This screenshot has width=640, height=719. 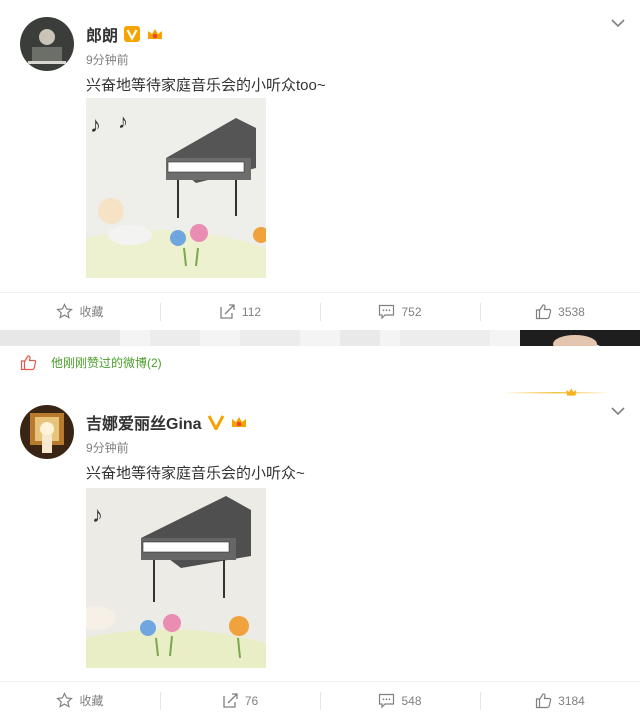 I want to click on feed-separator, so click(x=320, y=338).